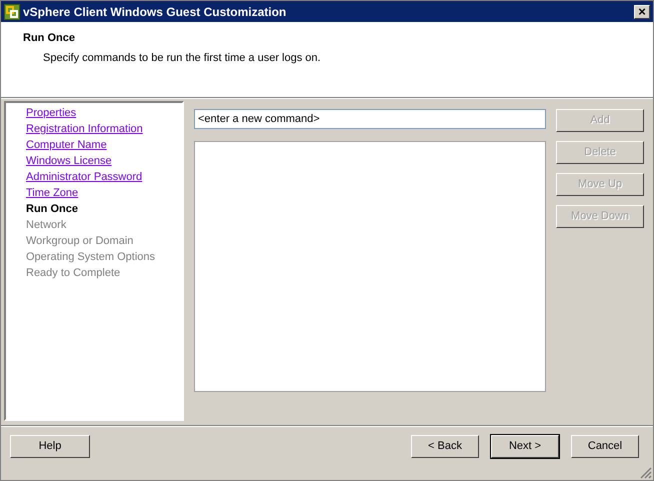 The height and width of the screenshot is (481, 654). Describe the element at coordinates (646, 473) in the screenshot. I see `resize-grip-icon` at that location.